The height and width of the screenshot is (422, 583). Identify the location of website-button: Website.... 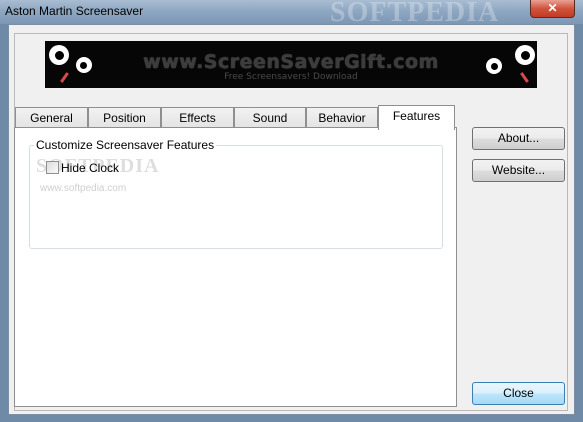
(518, 170).